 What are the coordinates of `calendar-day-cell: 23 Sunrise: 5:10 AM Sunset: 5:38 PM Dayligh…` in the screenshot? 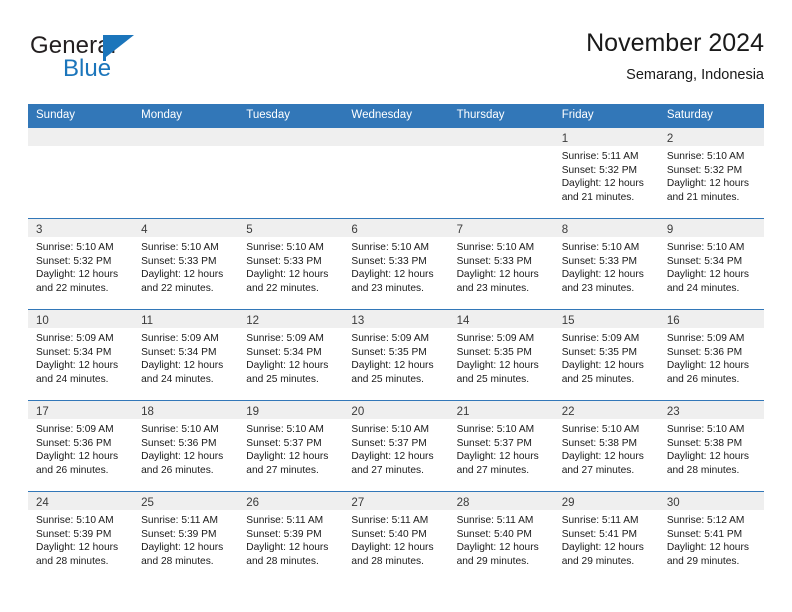 It's located at (711, 446).